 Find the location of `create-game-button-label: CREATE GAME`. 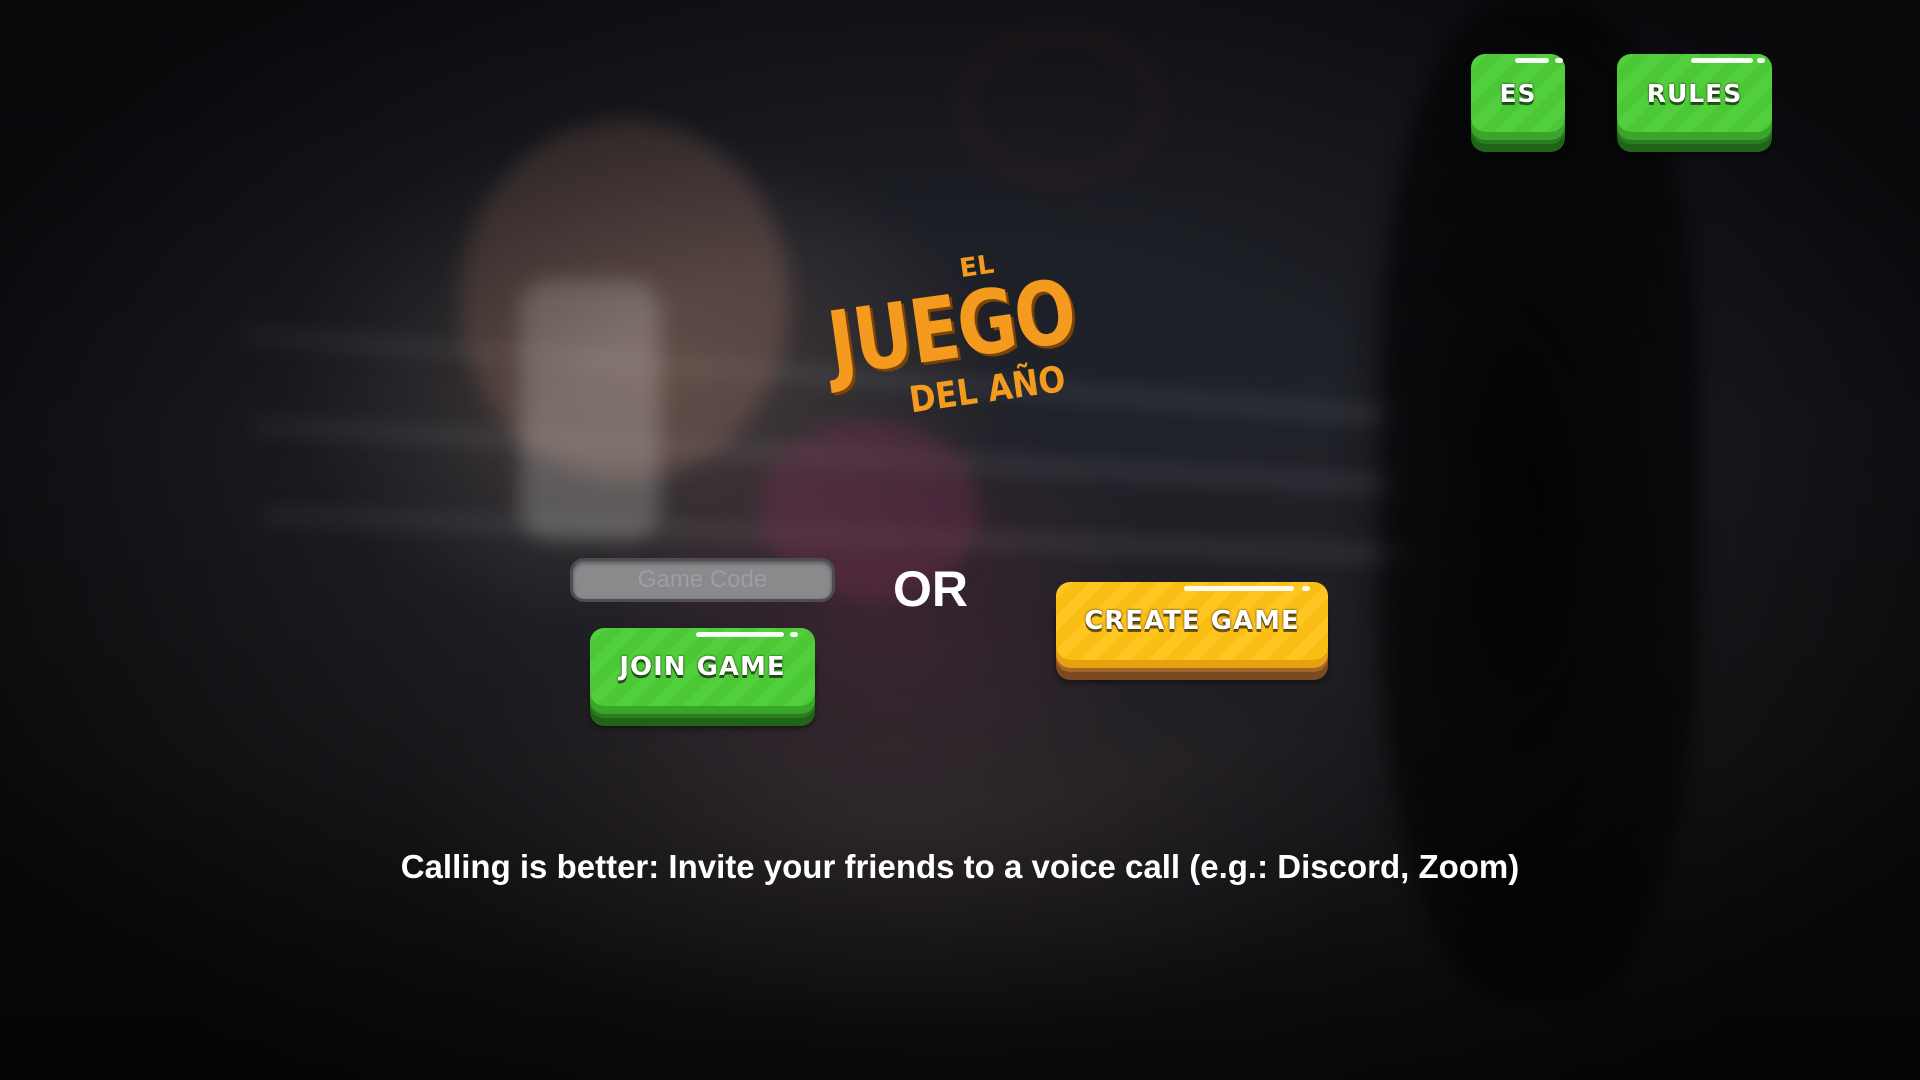

create-game-button-label: CREATE GAME is located at coordinates (1192, 621).